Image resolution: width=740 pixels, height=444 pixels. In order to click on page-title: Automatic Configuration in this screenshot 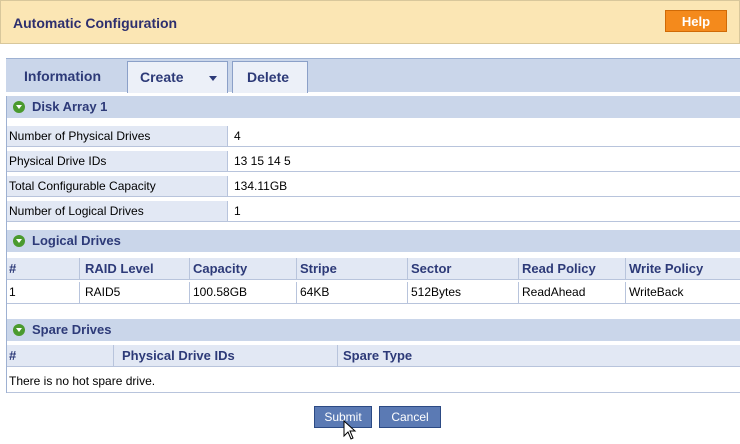, I will do `click(95, 23)`.